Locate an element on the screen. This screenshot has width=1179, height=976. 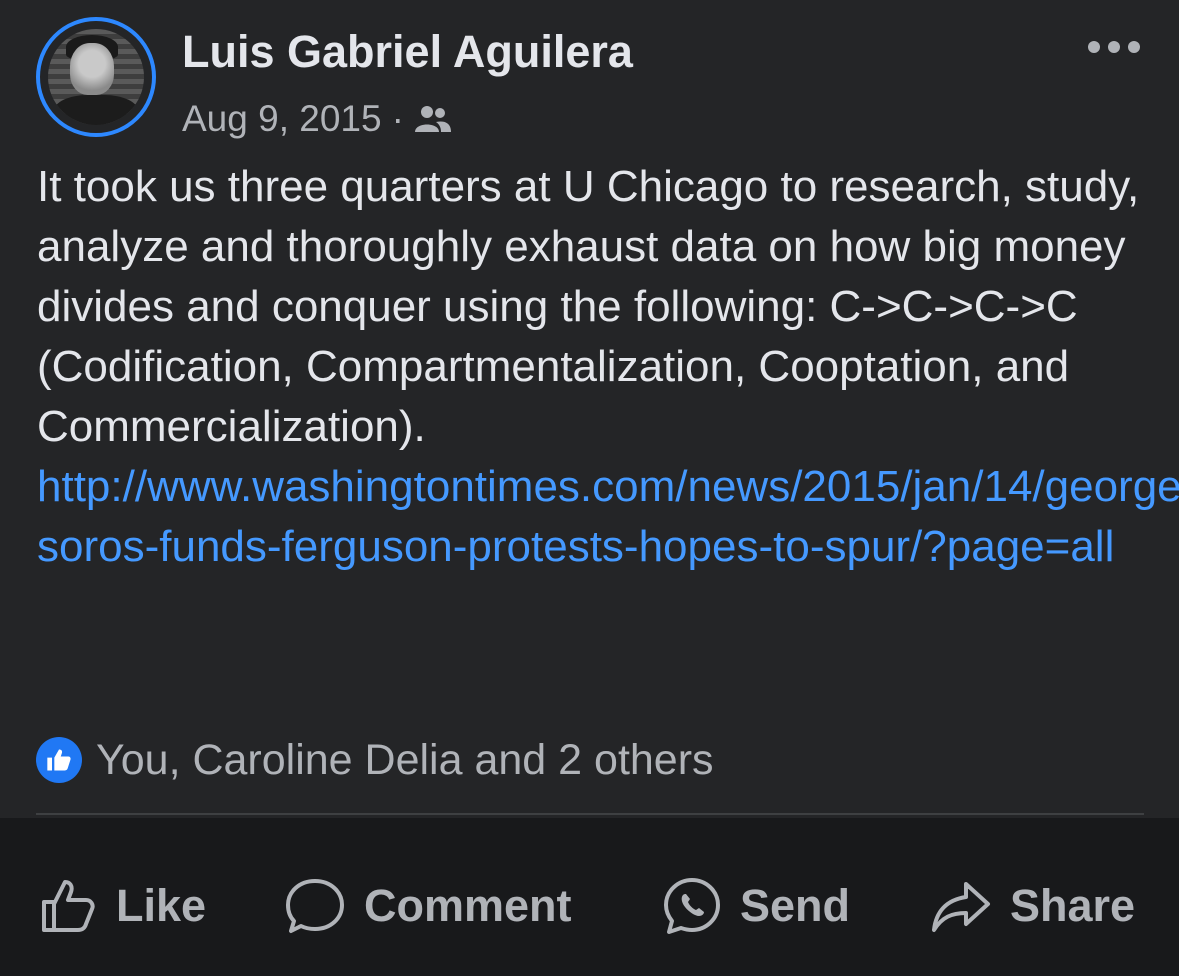
share-button: Share is located at coordinates (1032, 906).